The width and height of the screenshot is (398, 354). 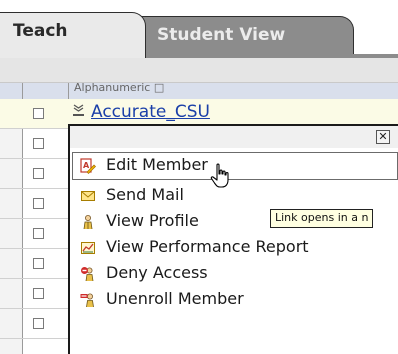 I want to click on menu-item-edit-member: A Edit Member, so click(x=235, y=166).